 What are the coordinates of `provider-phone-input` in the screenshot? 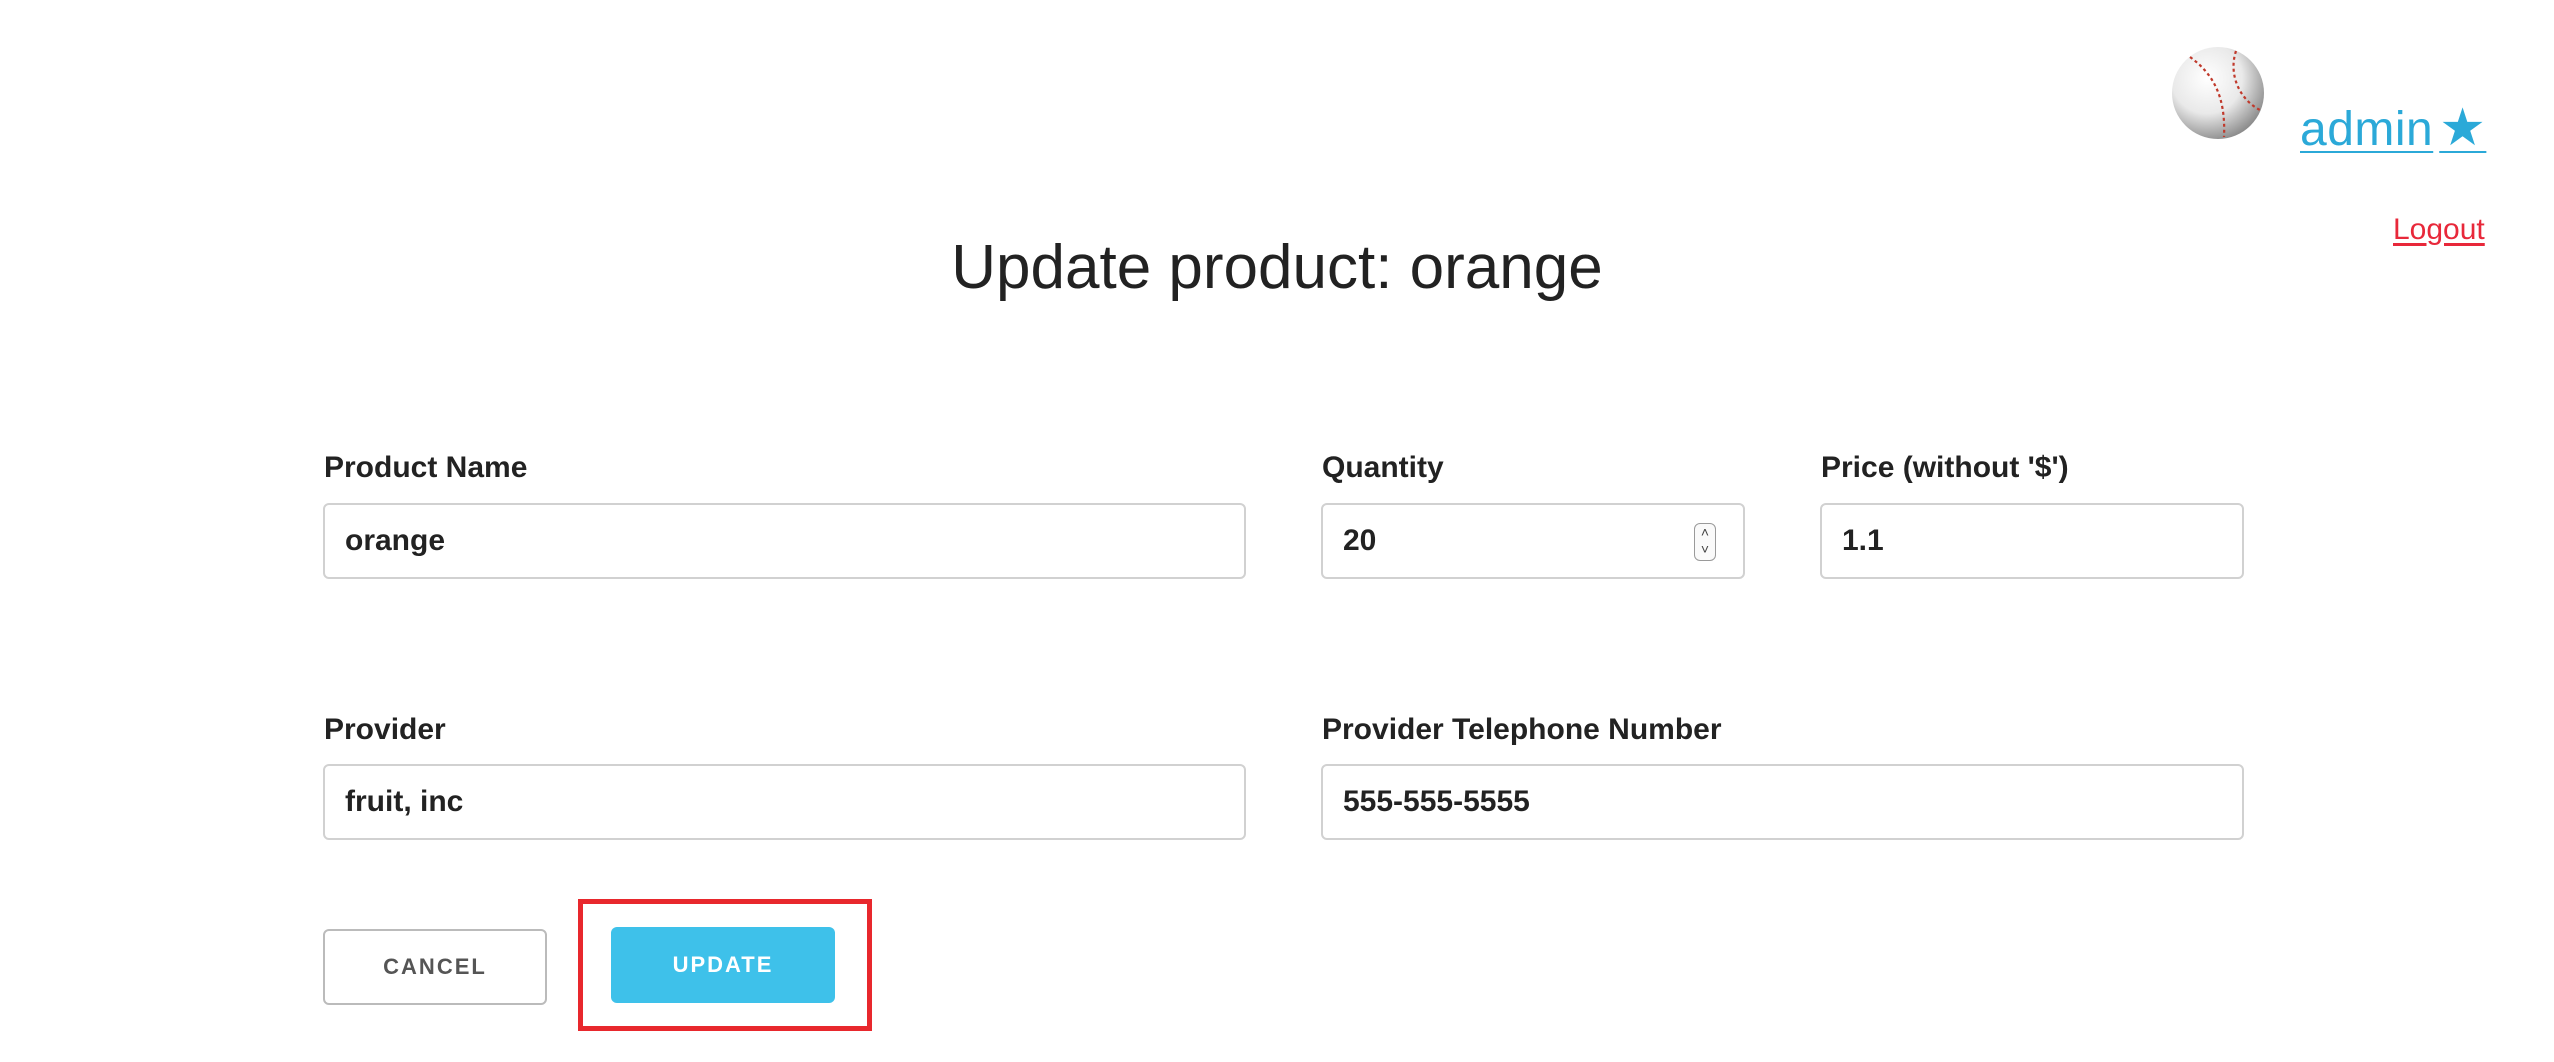 It's located at (1782, 802).